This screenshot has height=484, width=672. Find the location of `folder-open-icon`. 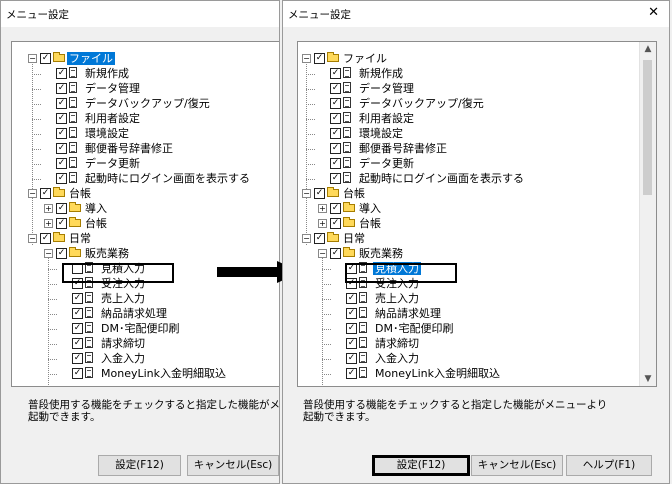

folder-open-icon is located at coordinates (59, 192).